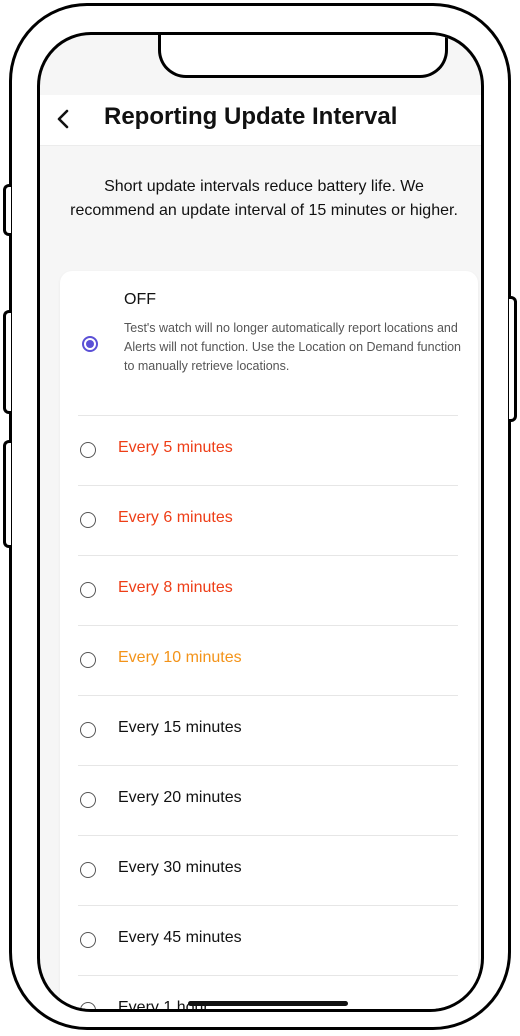 The height and width of the screenshot is (1036, 520). I want to click on page-title: Reporting Update Interval, so click(251, 116).